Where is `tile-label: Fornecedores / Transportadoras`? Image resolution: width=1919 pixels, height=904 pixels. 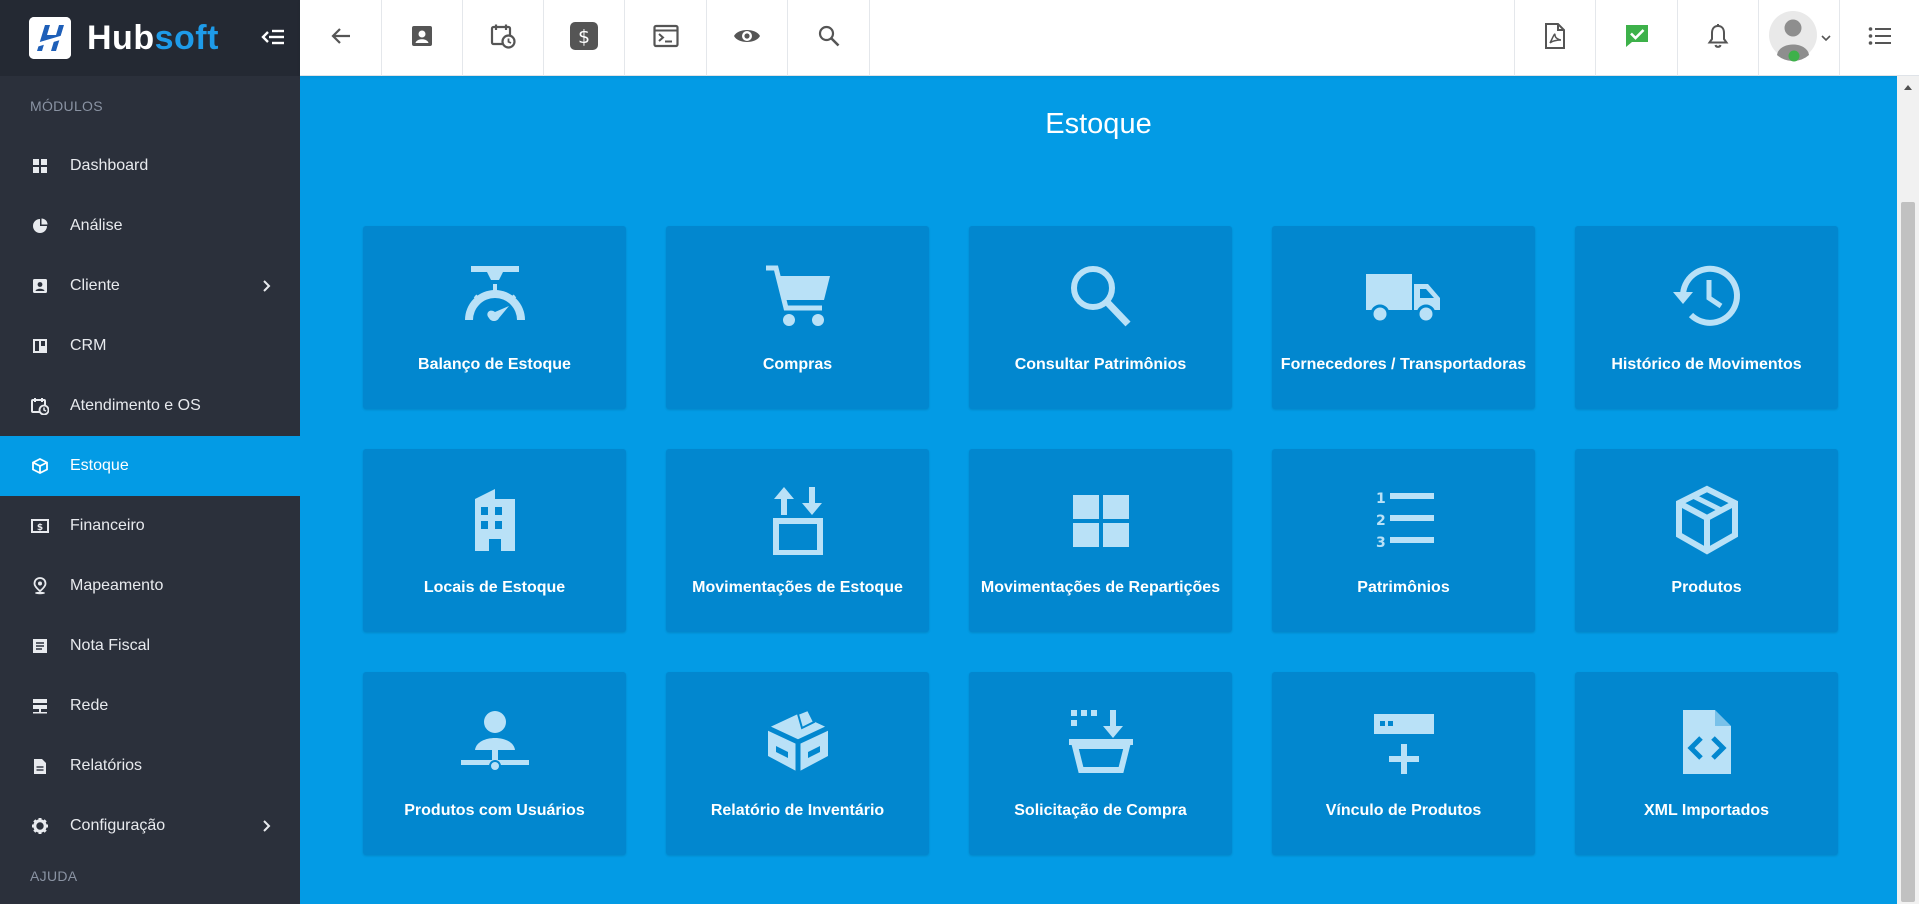 tile-label: Fornecedores / Transportadoras is located at coordinates (1403, 364).